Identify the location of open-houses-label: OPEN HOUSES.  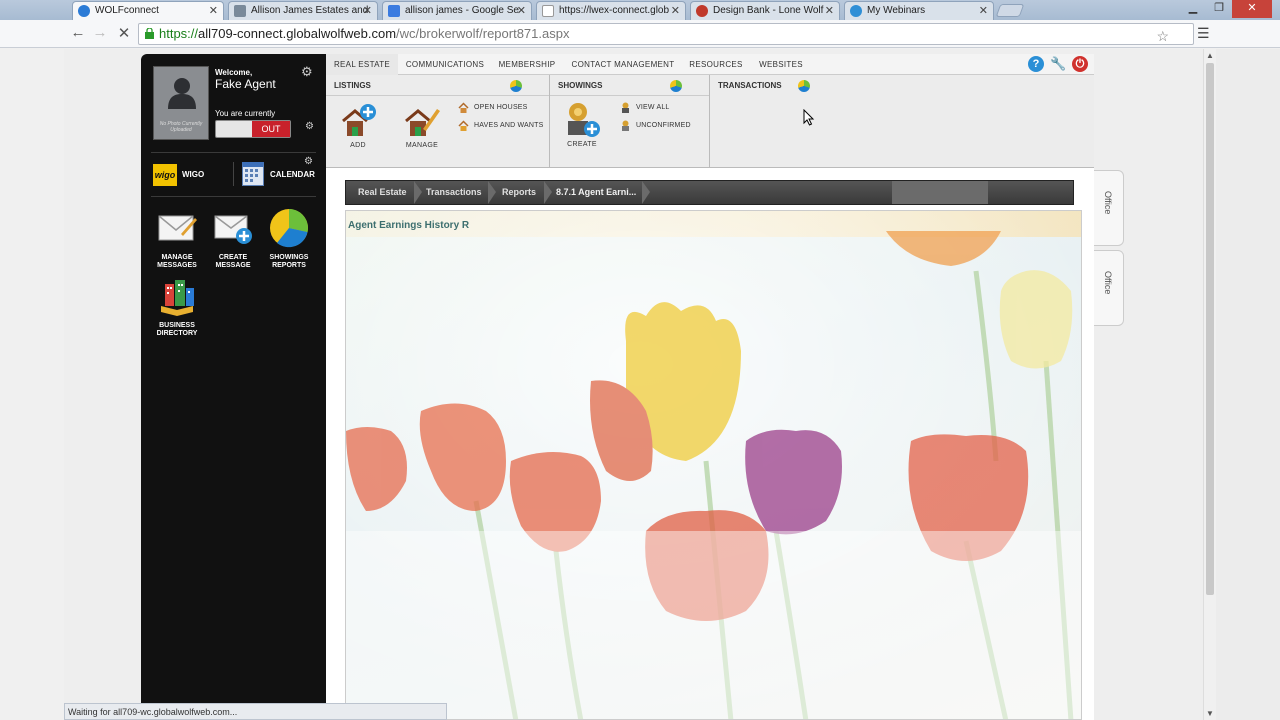
(501, 107).